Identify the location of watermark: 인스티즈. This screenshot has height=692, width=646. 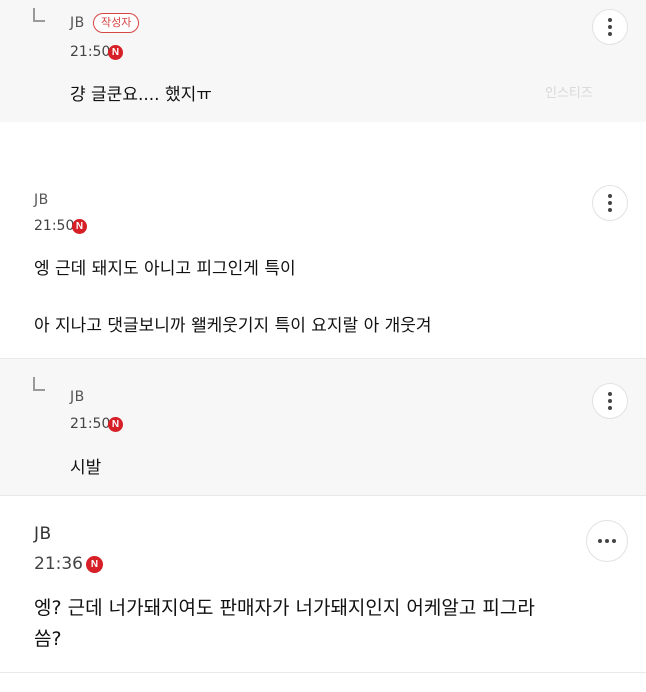
(569, 93).